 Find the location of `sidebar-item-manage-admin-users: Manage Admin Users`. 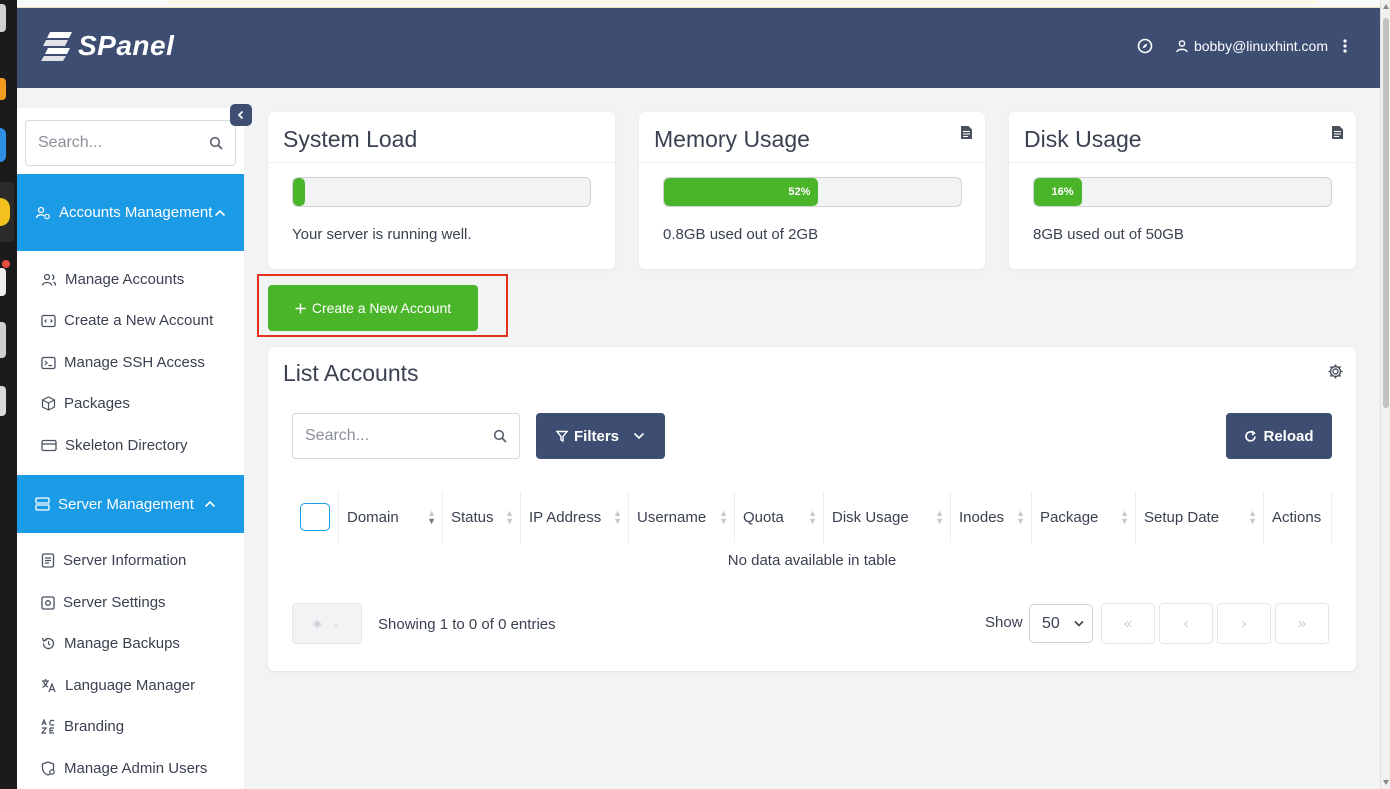

sidebar-item-manage-admin-users: Manage Admin Users is located at coordinates (124, 768).